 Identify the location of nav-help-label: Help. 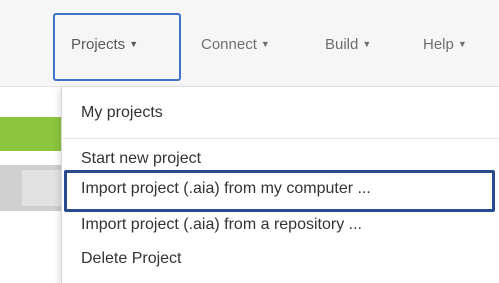
(438, 44).